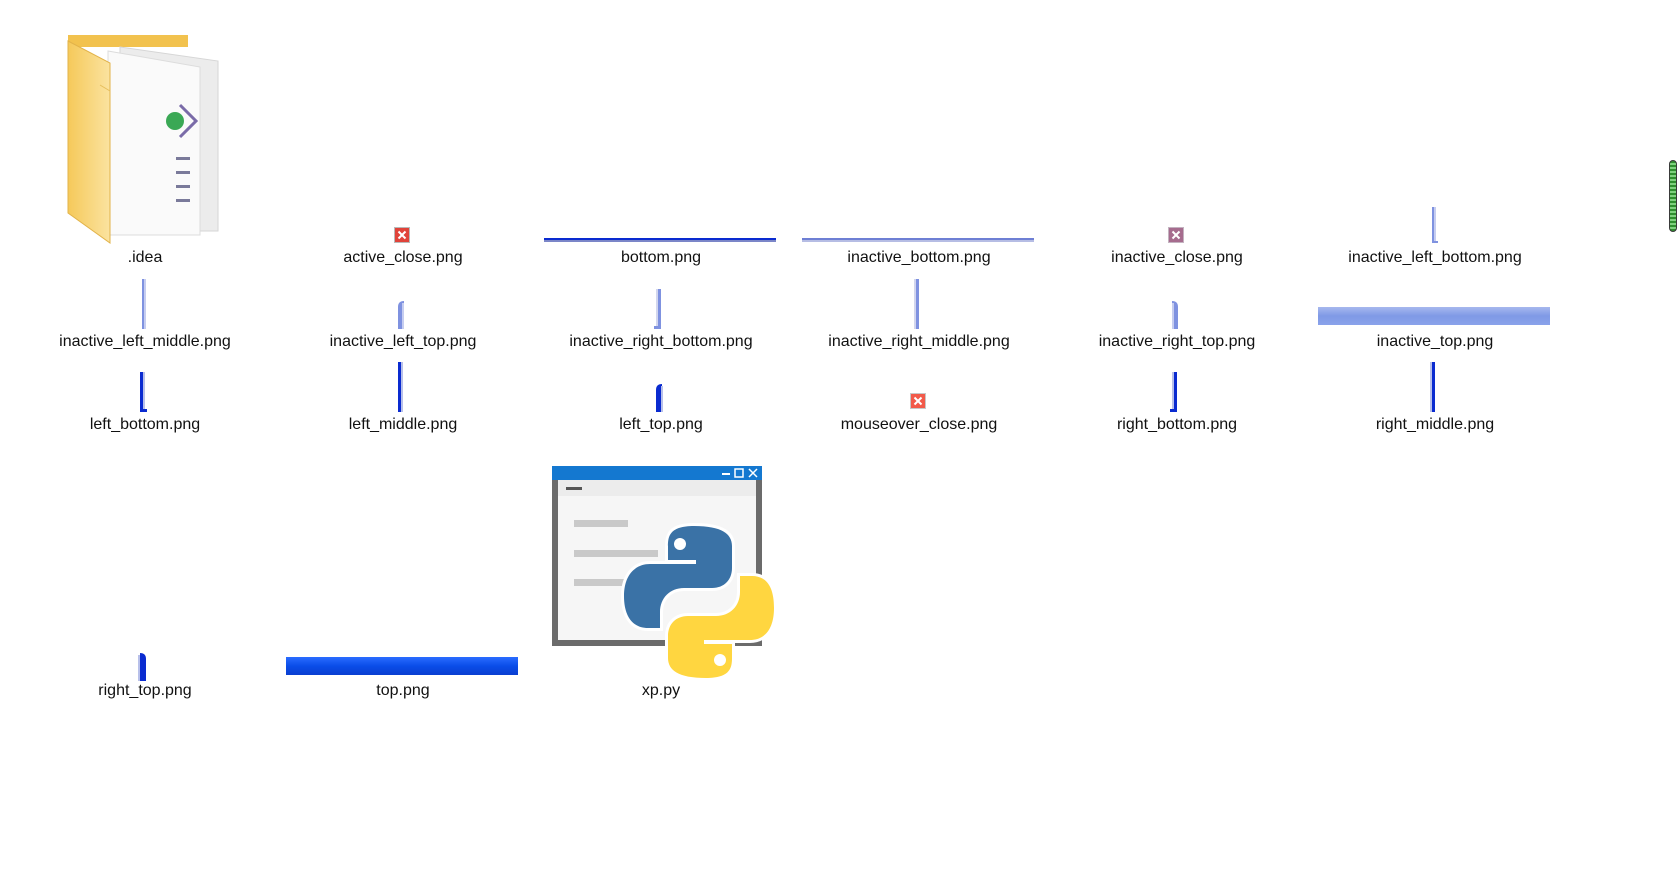 The image size is (1677, 889). I want to click on file-name: inactive_right_middle.png, so click(919, 341).